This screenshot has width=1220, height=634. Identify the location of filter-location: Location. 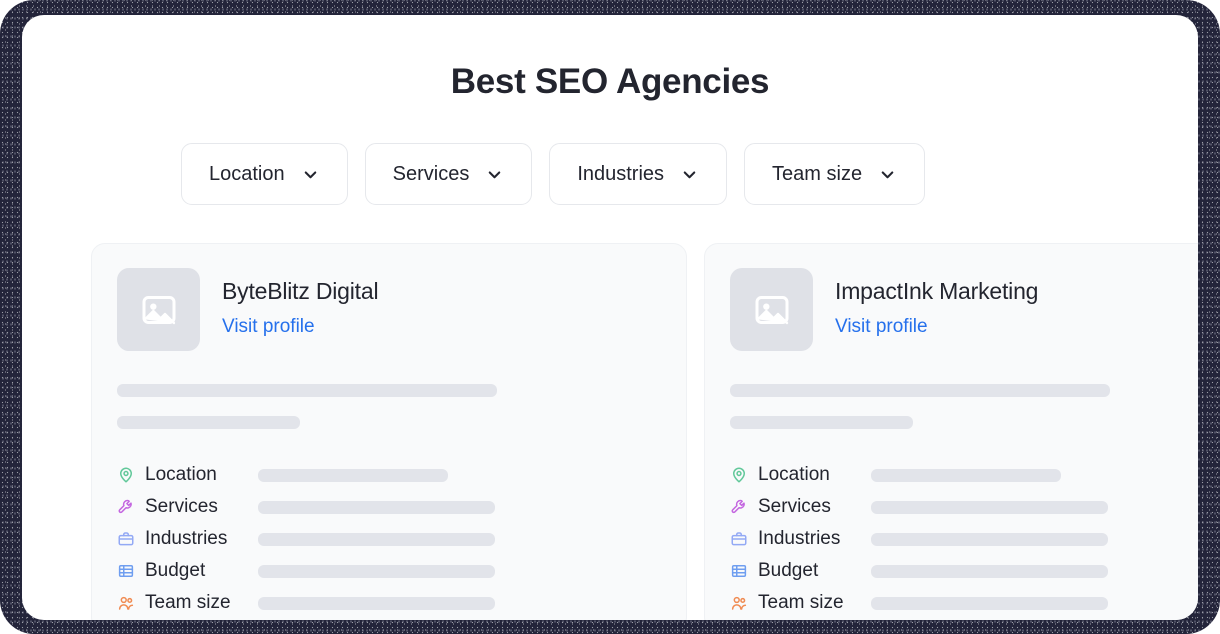
(264, 174).